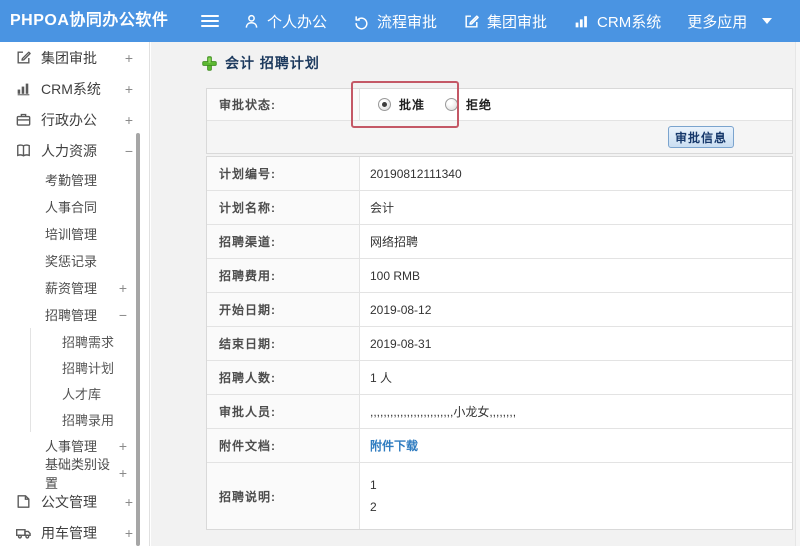 The height and width of the screenshot is (546, 800). What do you see at coordinates (730, 21) in the screenshot?
I see `nav-more-apps: 更多应用` at bounding box center [730, 21].